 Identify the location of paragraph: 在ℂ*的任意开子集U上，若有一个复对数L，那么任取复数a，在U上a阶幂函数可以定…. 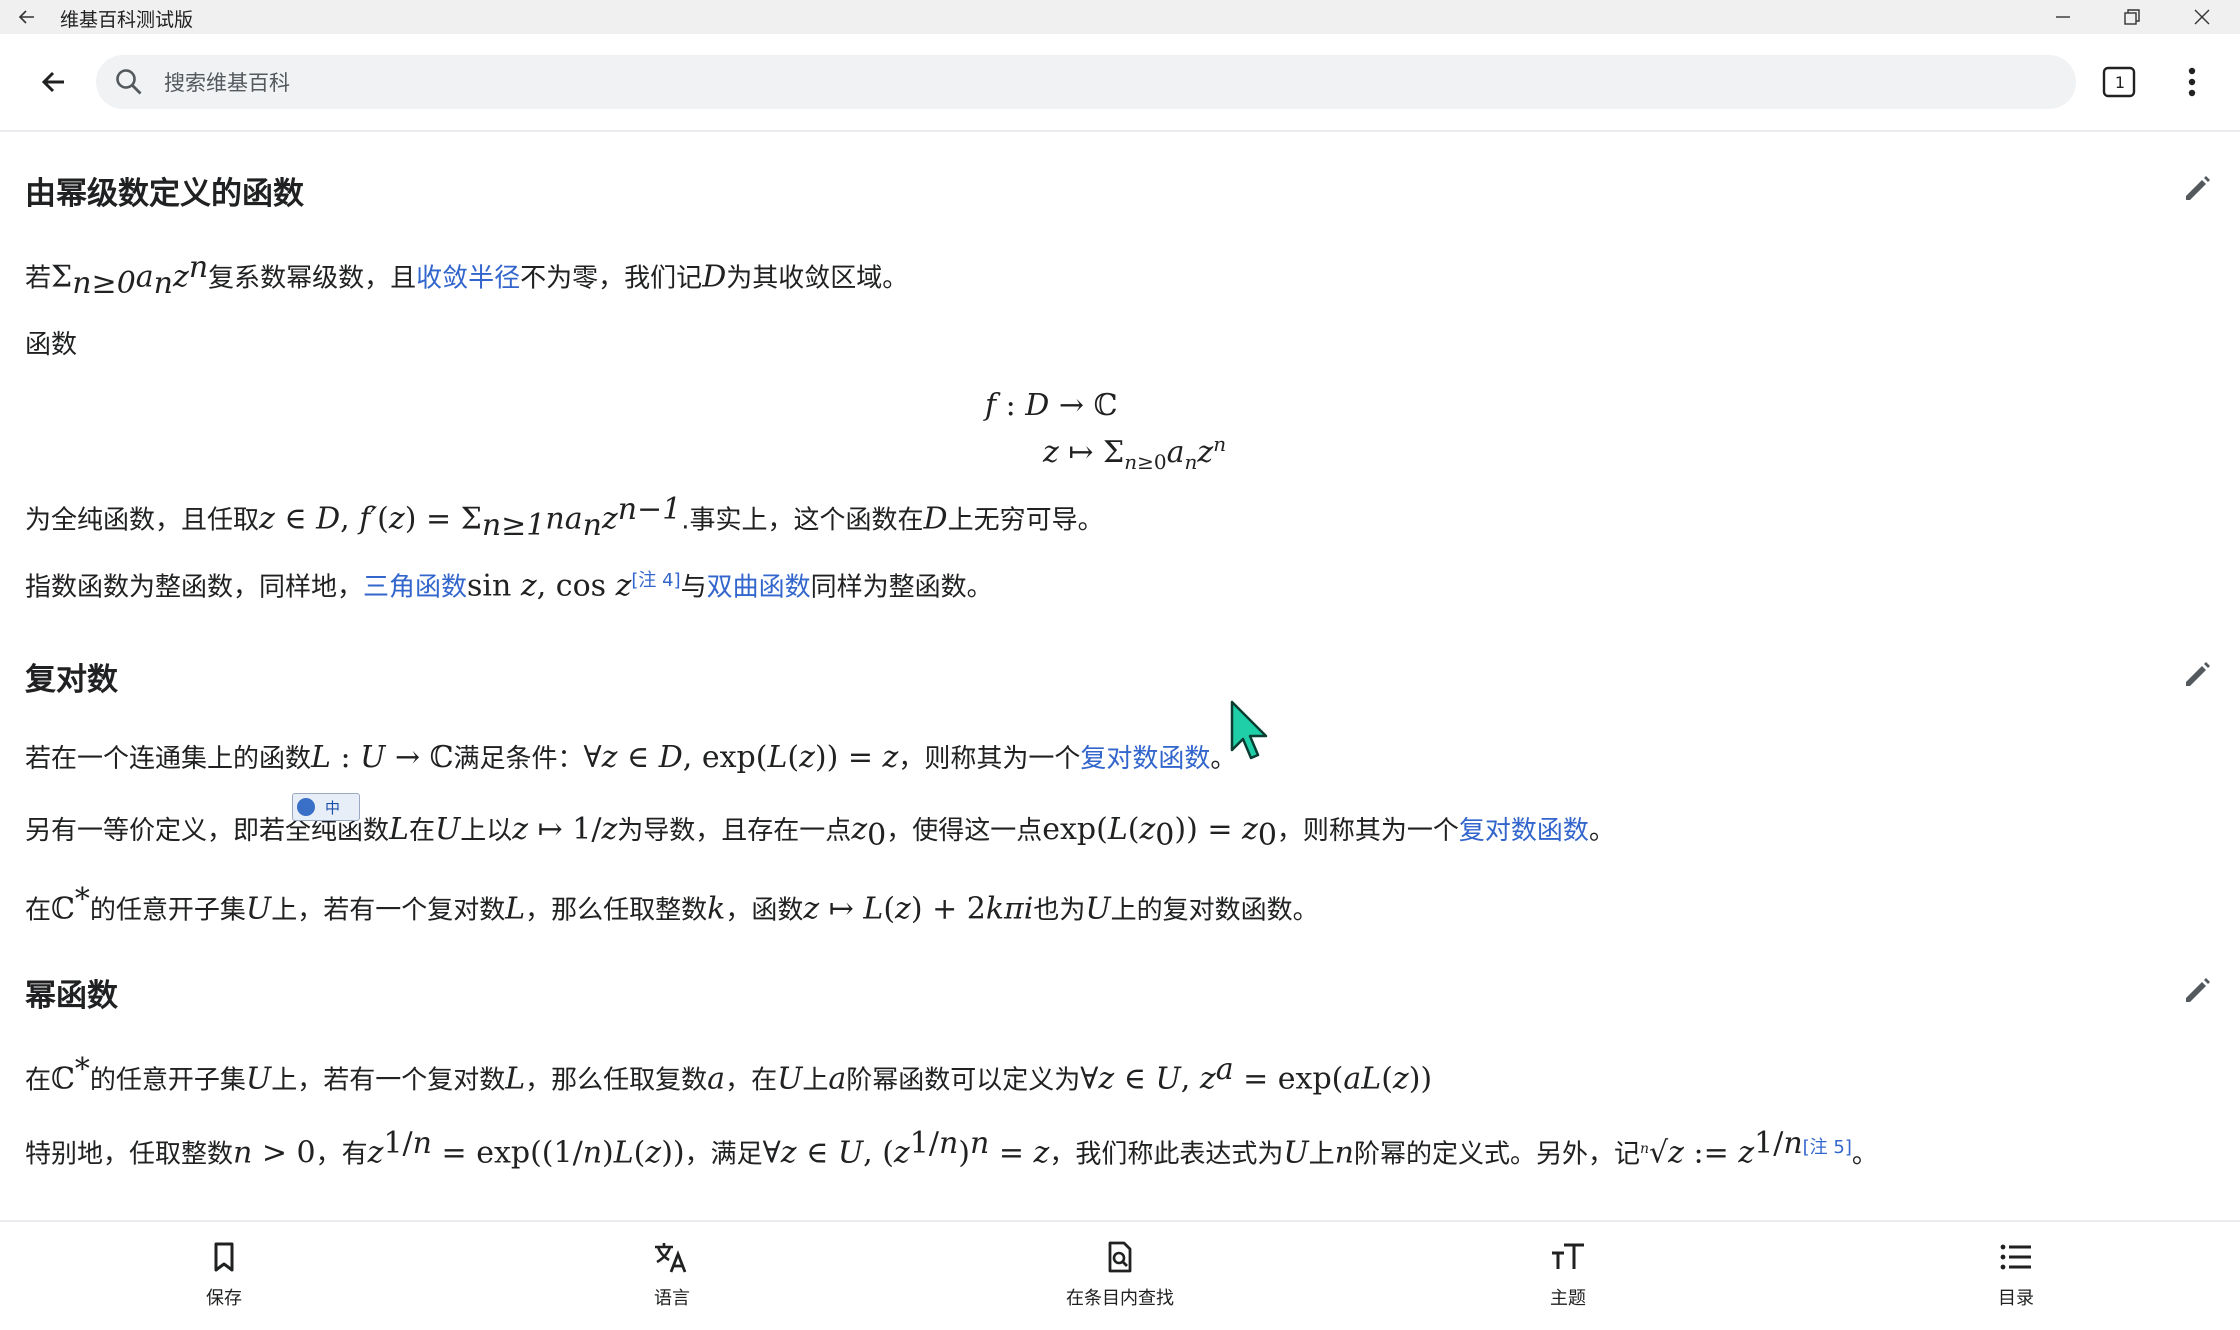
(729, 1074).